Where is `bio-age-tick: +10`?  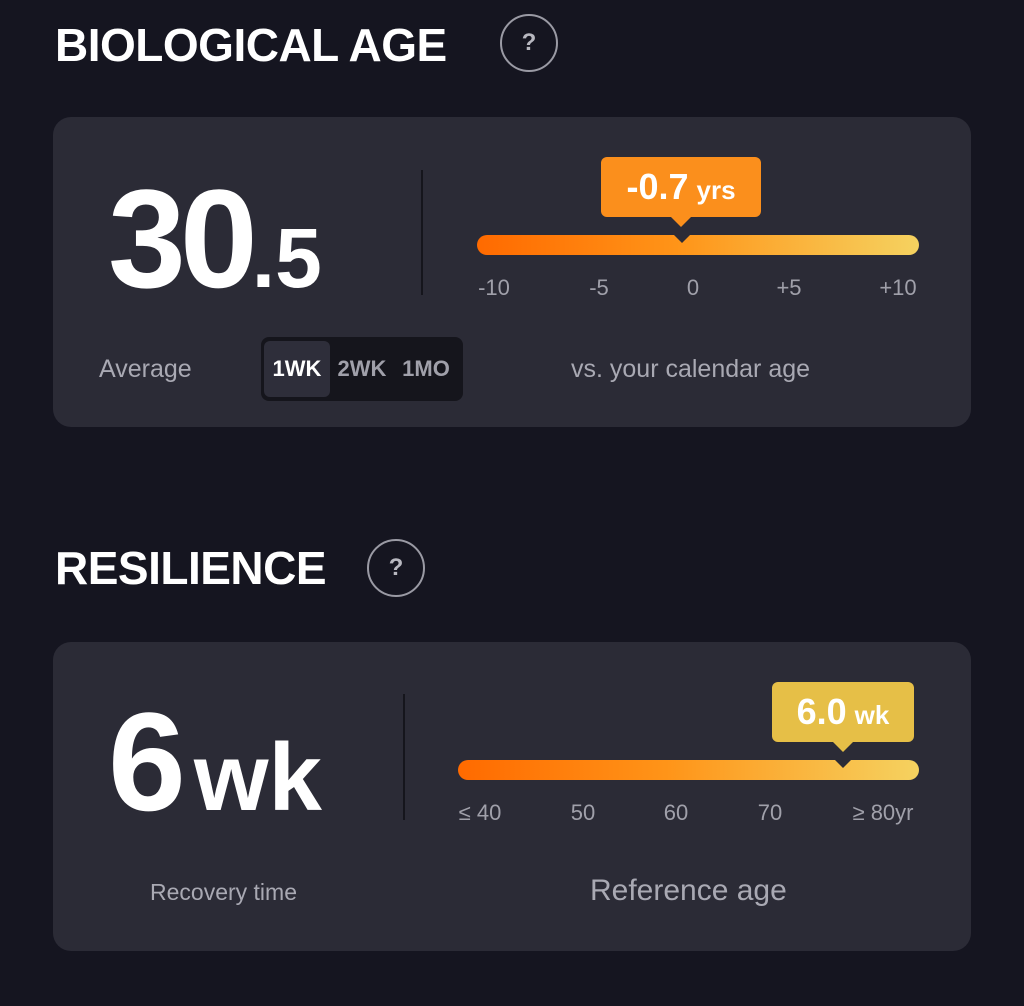
bio-age-tick: +10 is located at coordinates (898, 287).